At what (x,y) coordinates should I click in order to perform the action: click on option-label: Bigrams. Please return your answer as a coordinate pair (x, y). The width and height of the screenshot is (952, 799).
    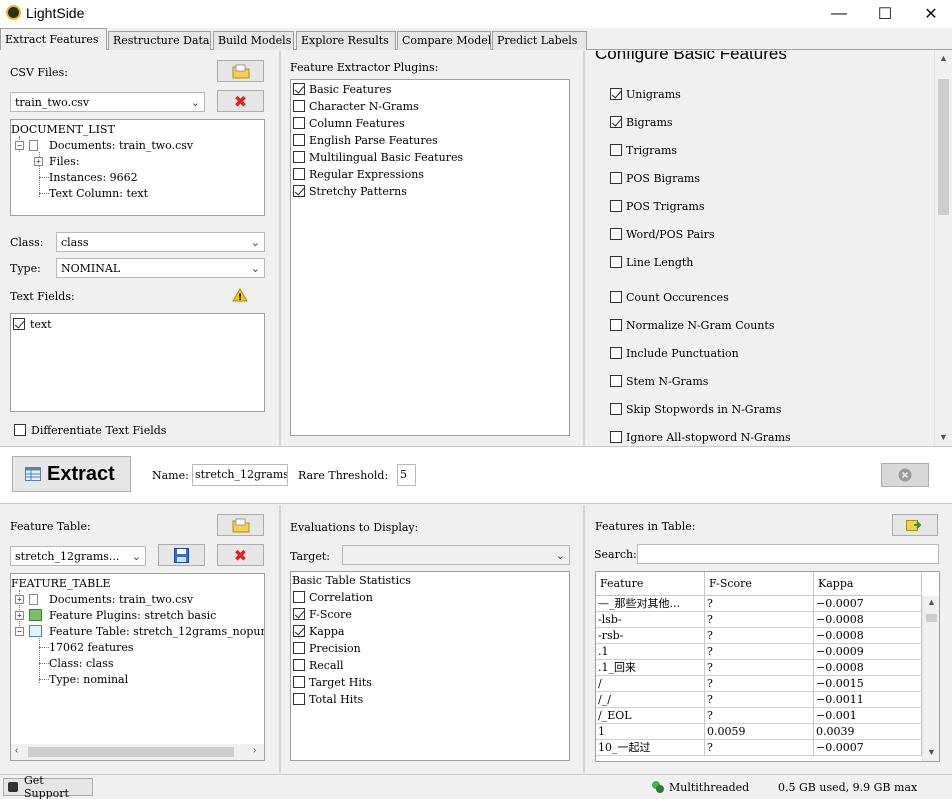
    Looking at the image, I should click on (649, 122).